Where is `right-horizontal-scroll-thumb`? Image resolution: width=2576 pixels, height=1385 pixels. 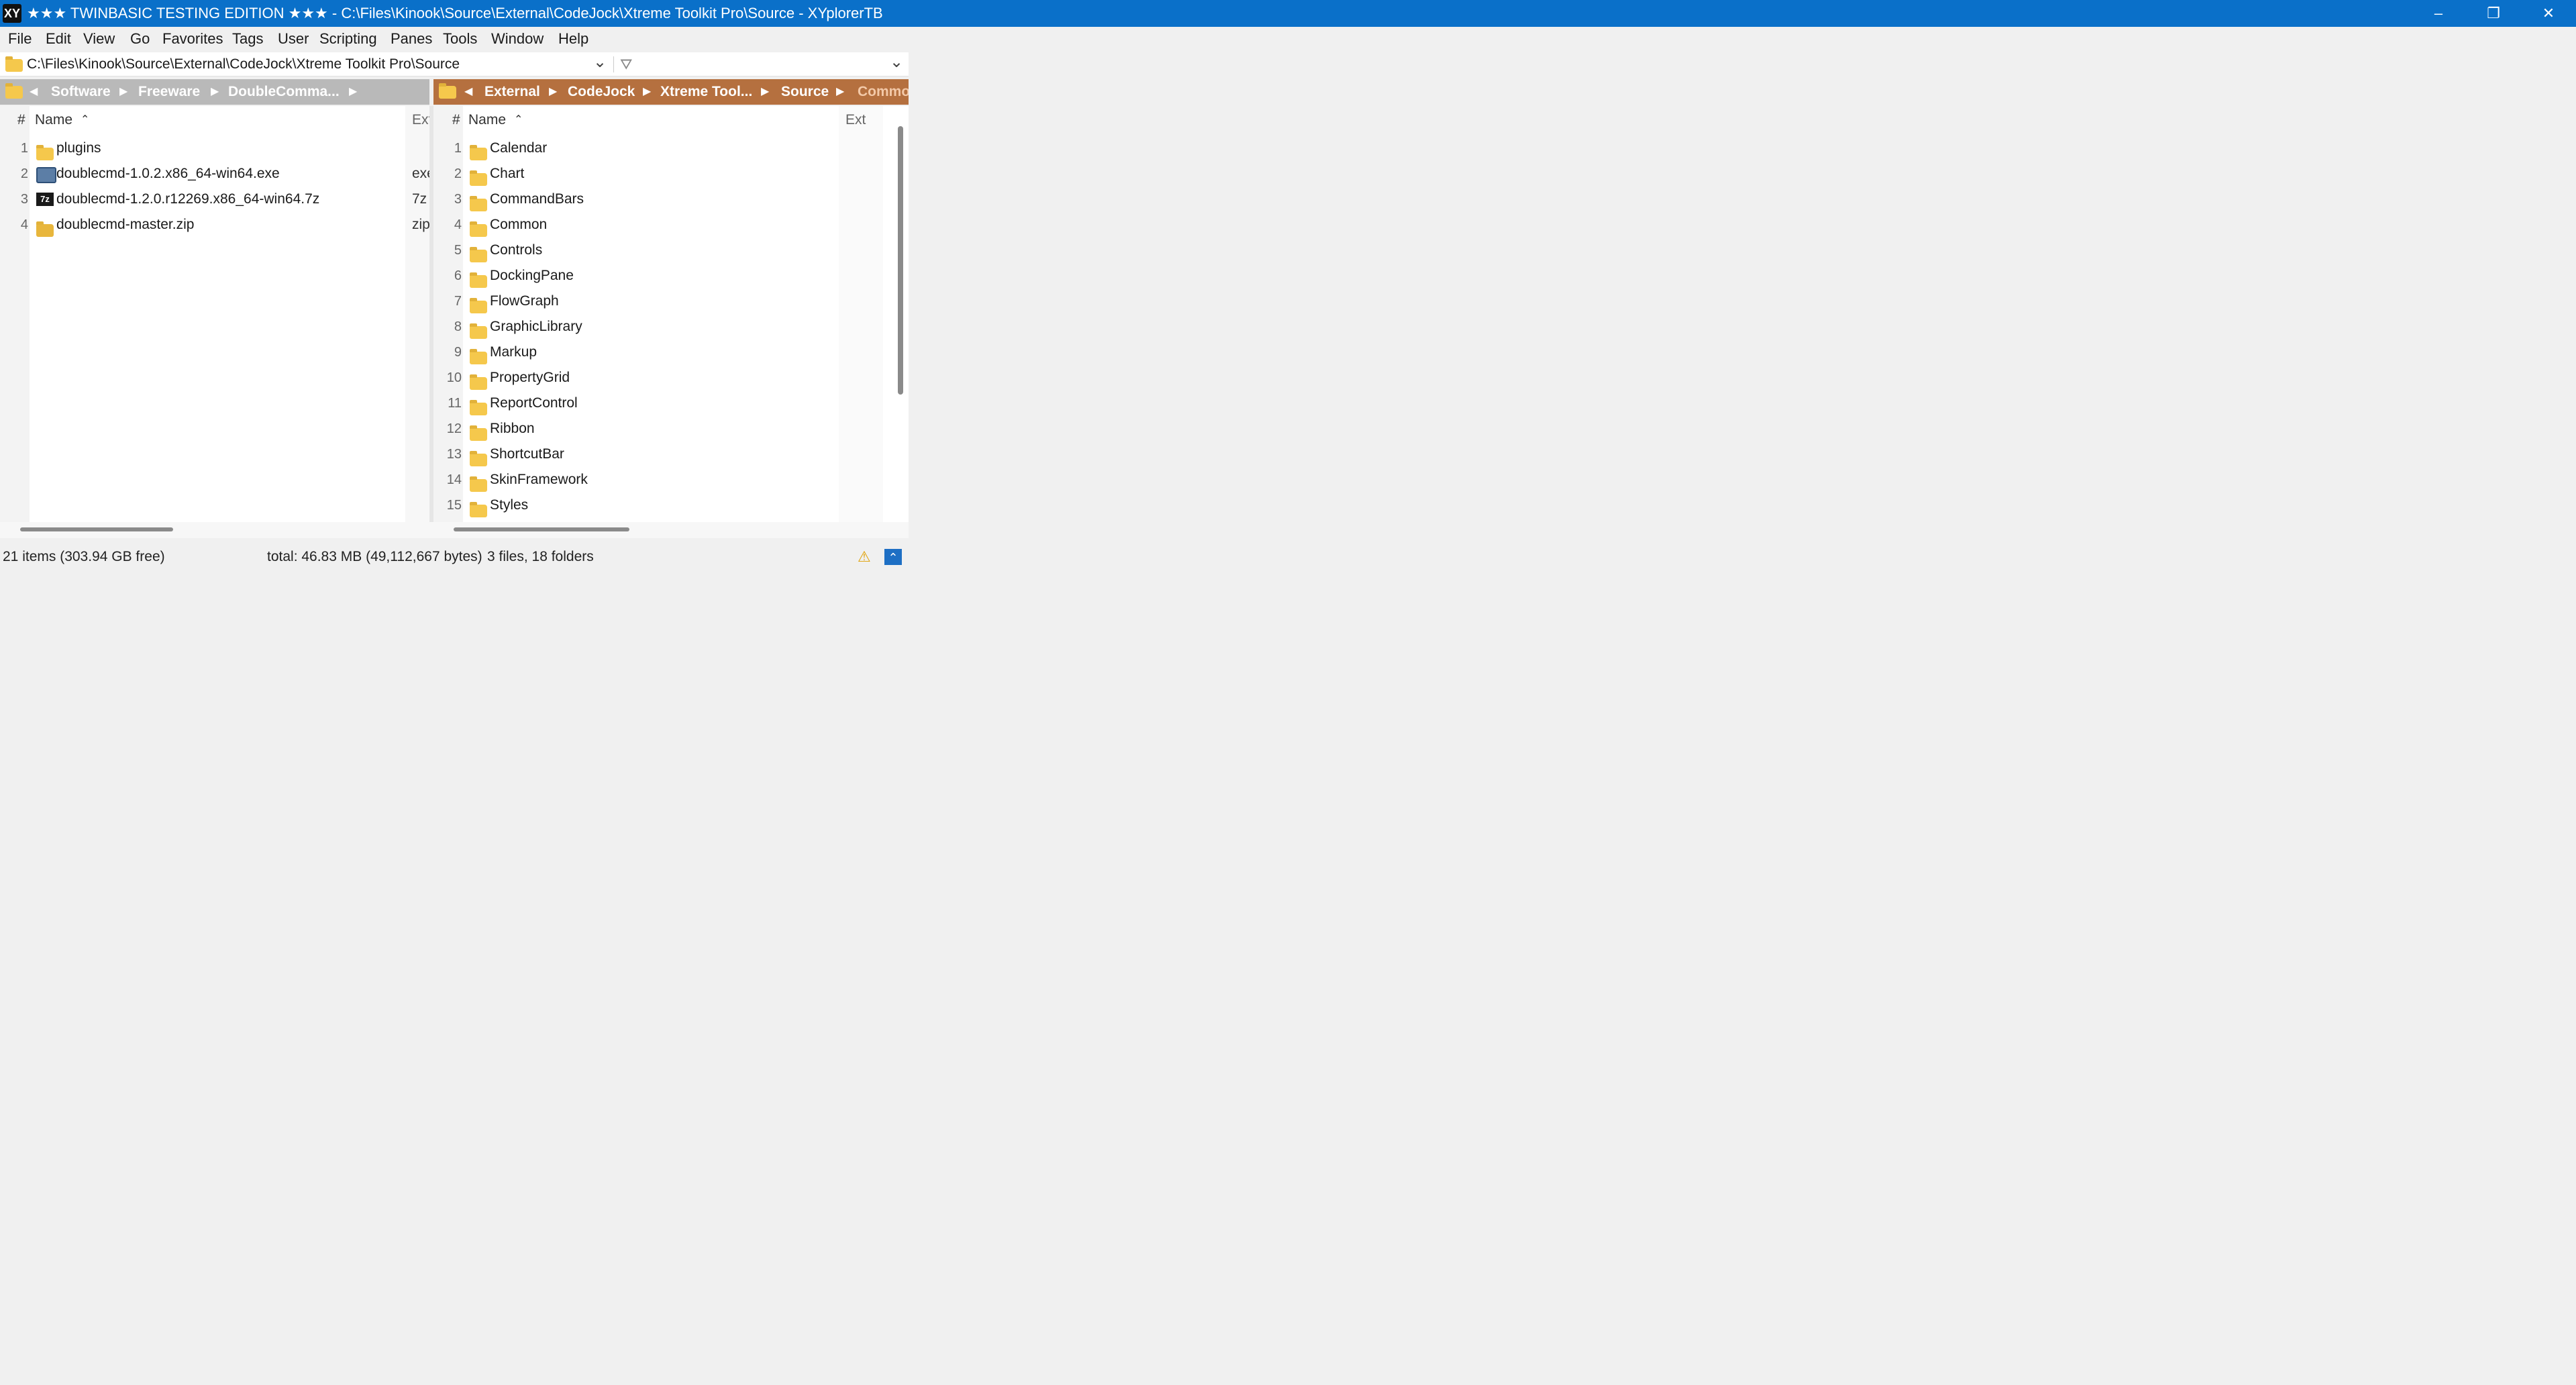 right-horizontal-scroll-thumb is located at coordinates (541, 529).